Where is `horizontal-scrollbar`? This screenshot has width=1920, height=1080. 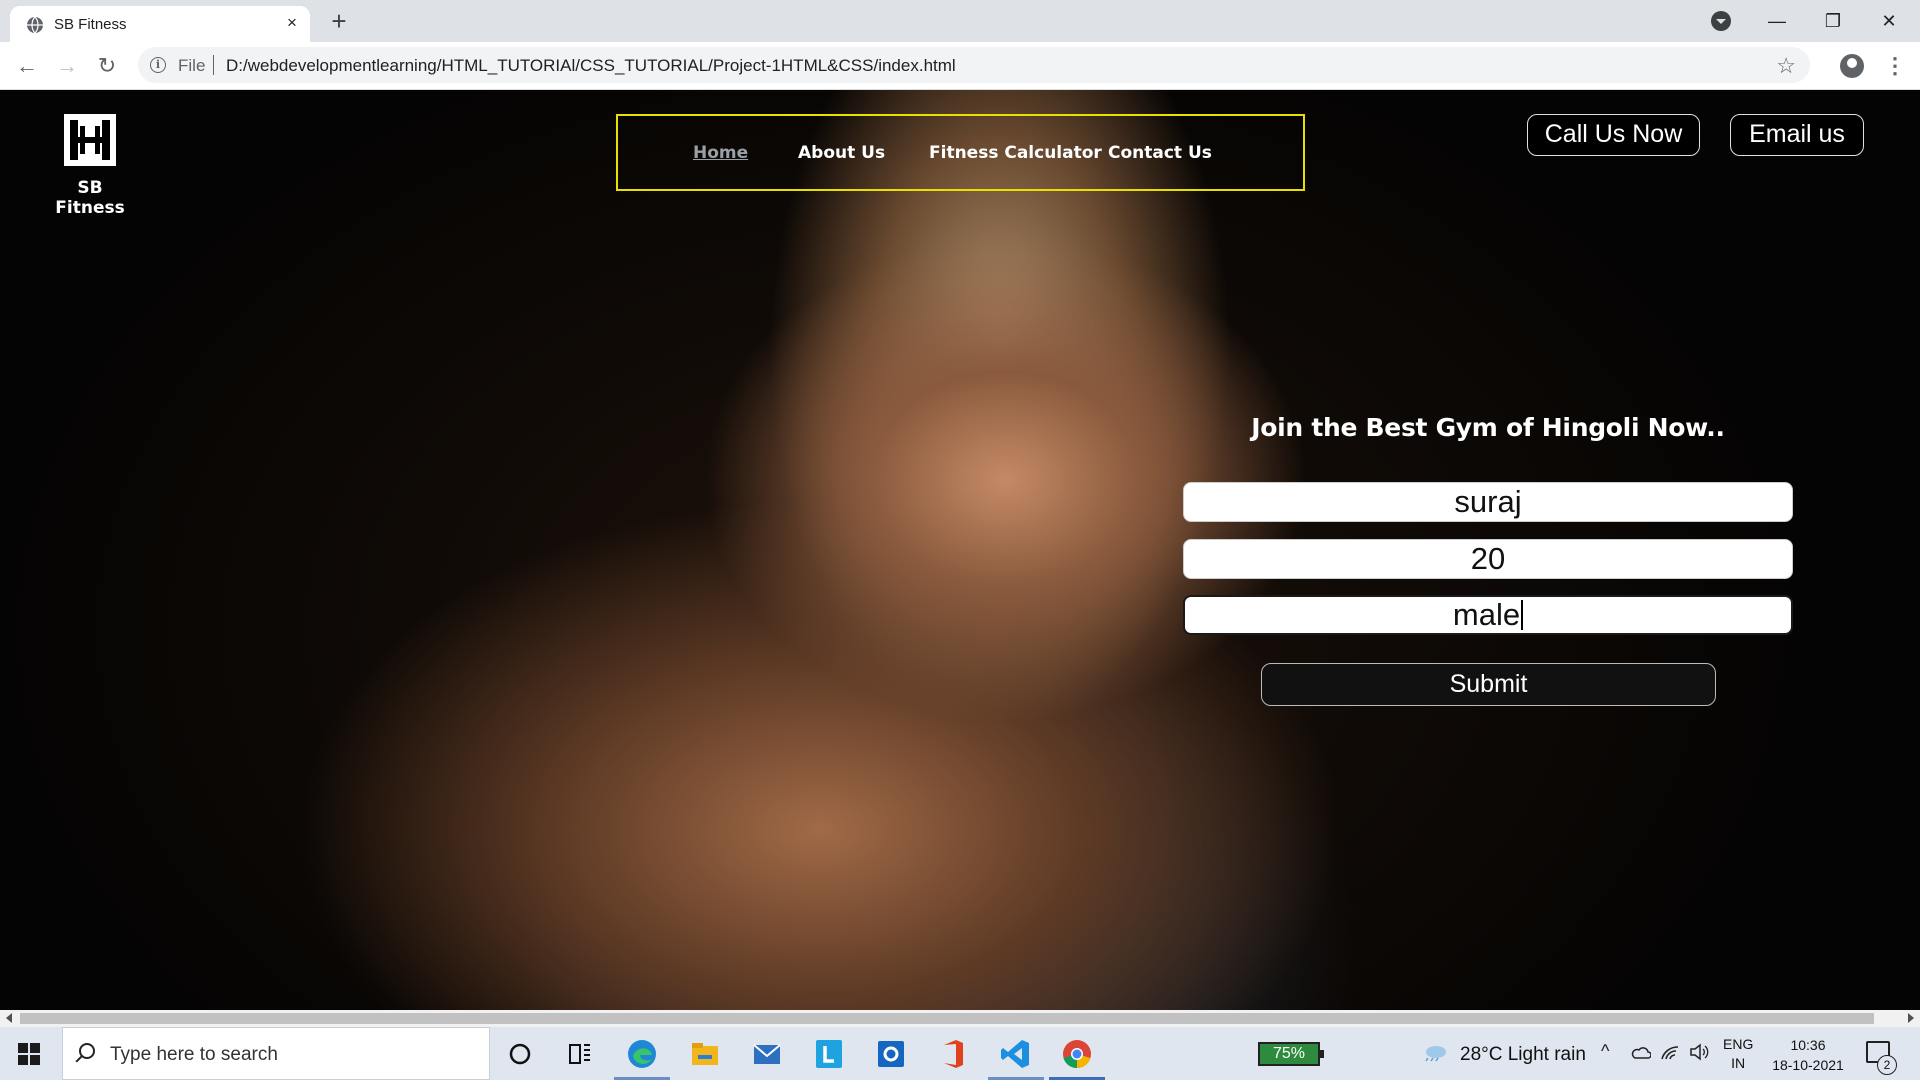 horizontal-scrollbar is located at coordinates (960, 1018).